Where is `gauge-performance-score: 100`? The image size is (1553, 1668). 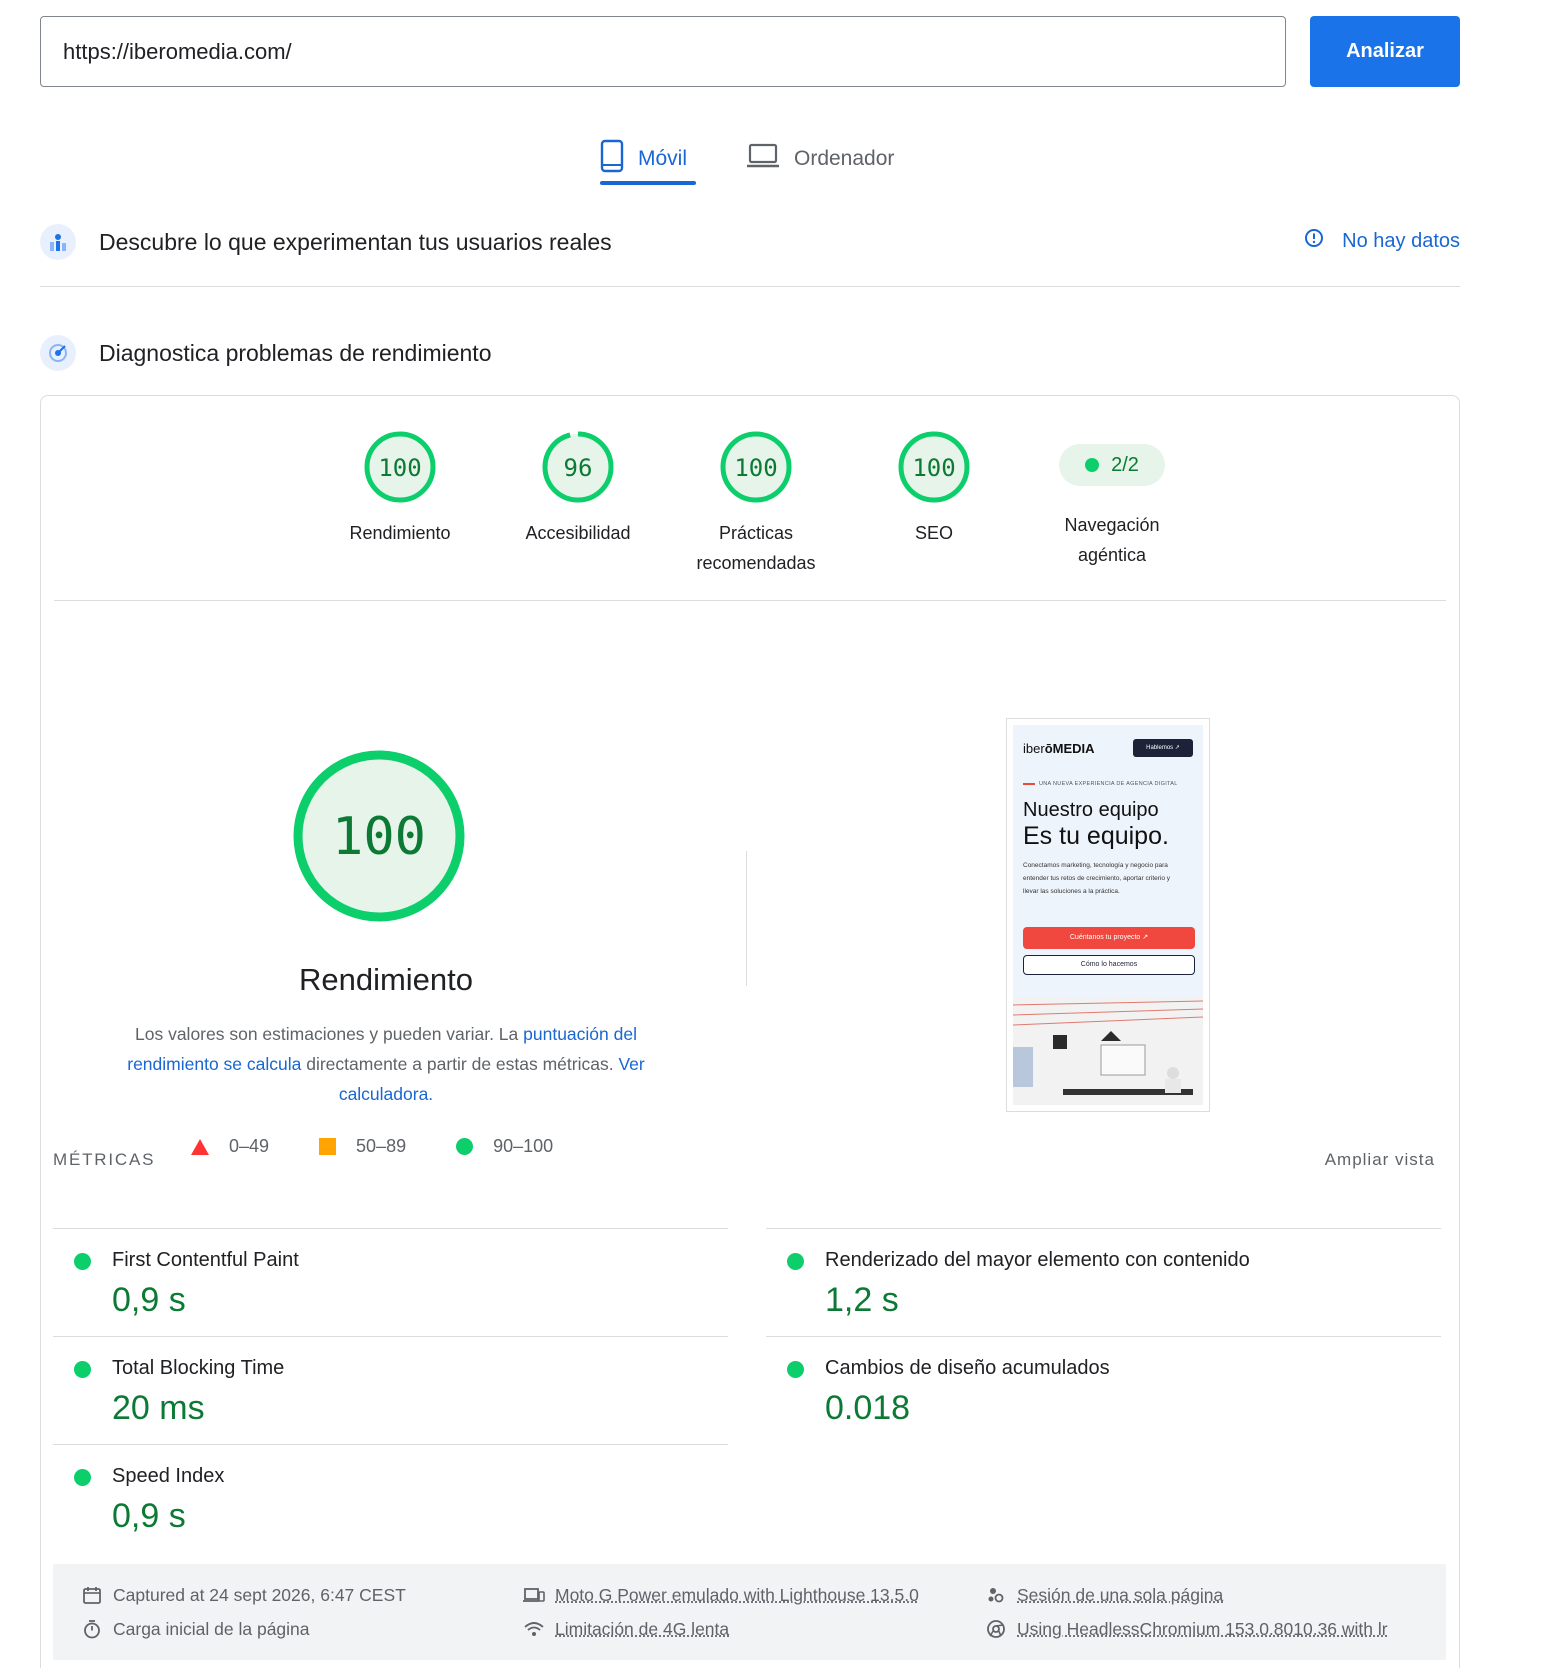
gauge-performance-score: 100 is located at coordinates (399, 468).